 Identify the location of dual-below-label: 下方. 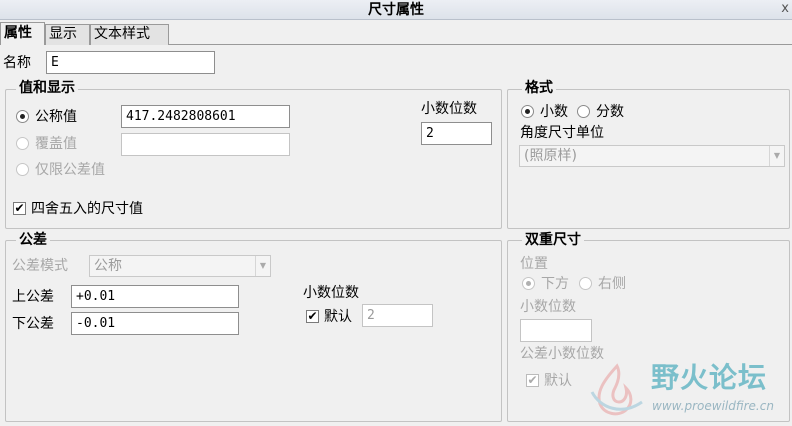
(555, 284).